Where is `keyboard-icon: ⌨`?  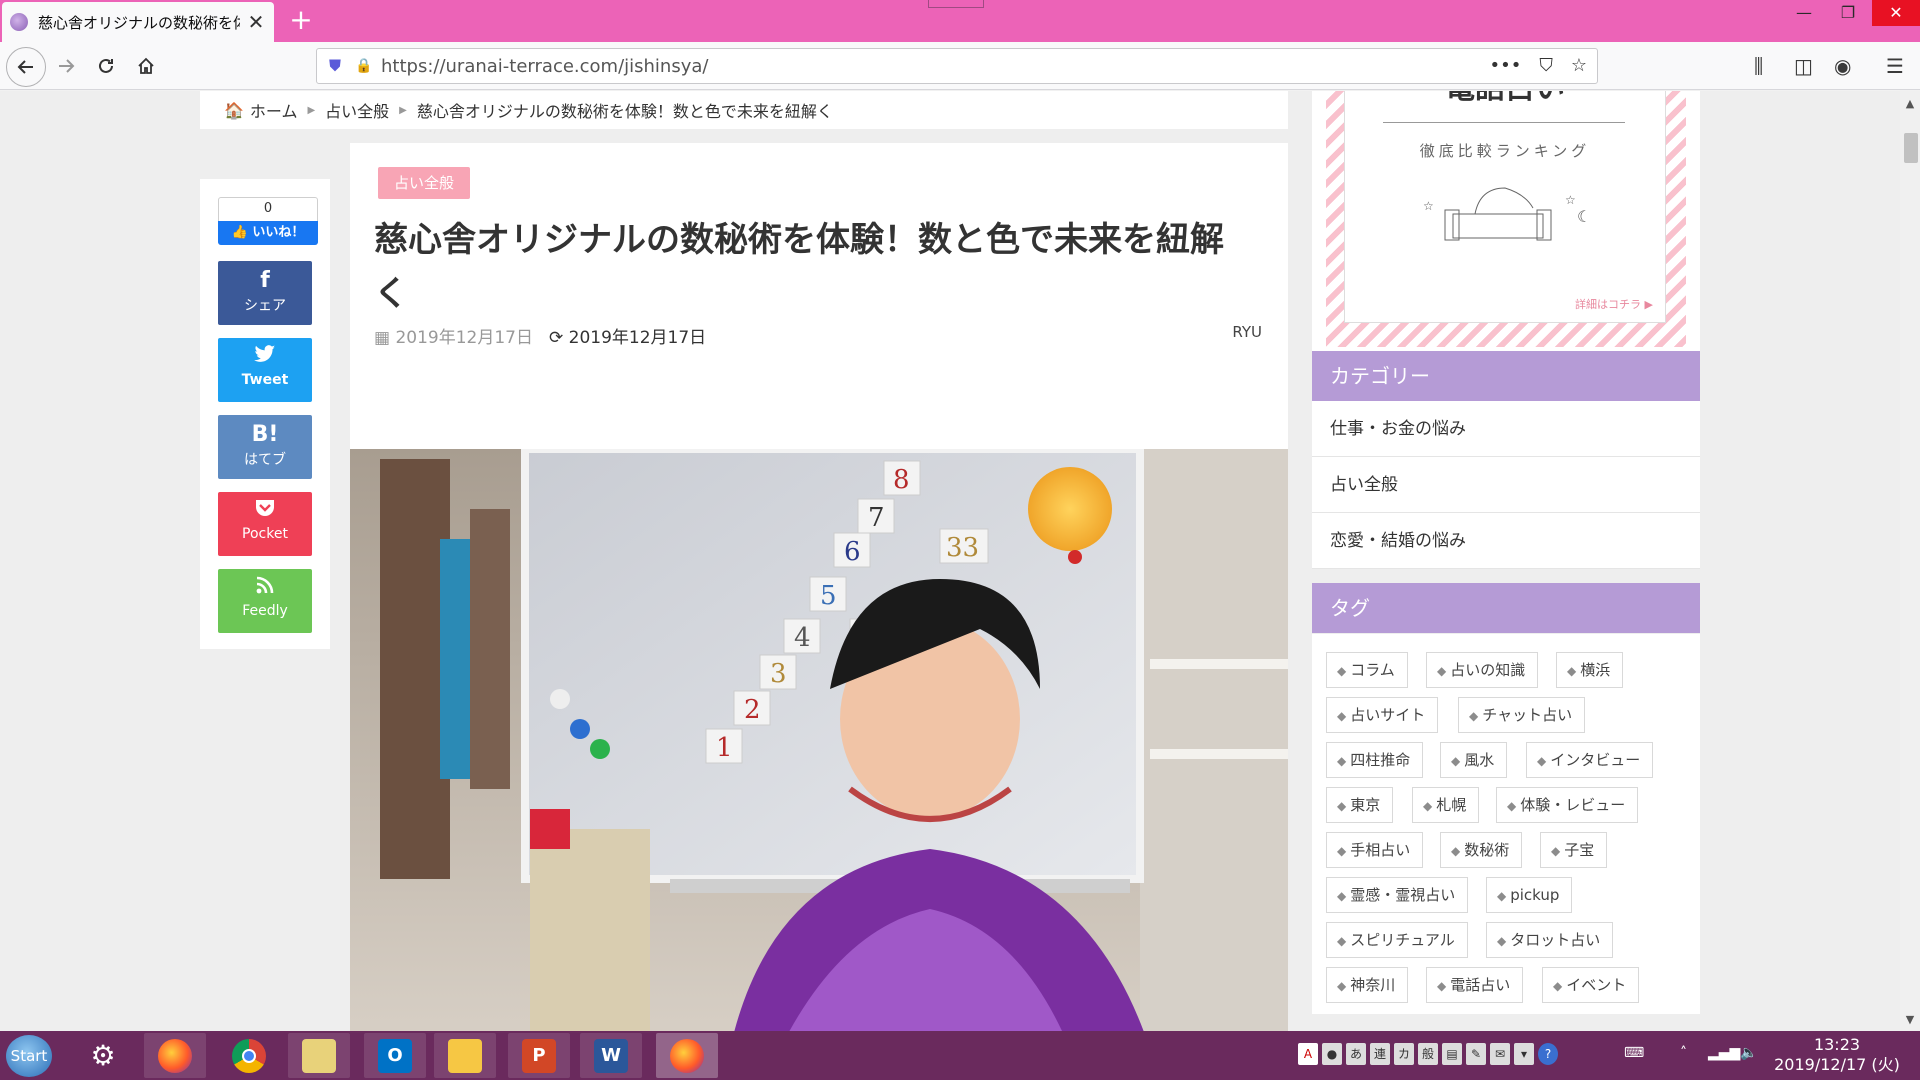
keyboard-icon: ⌨ is located at coordinates (1634, 1053).